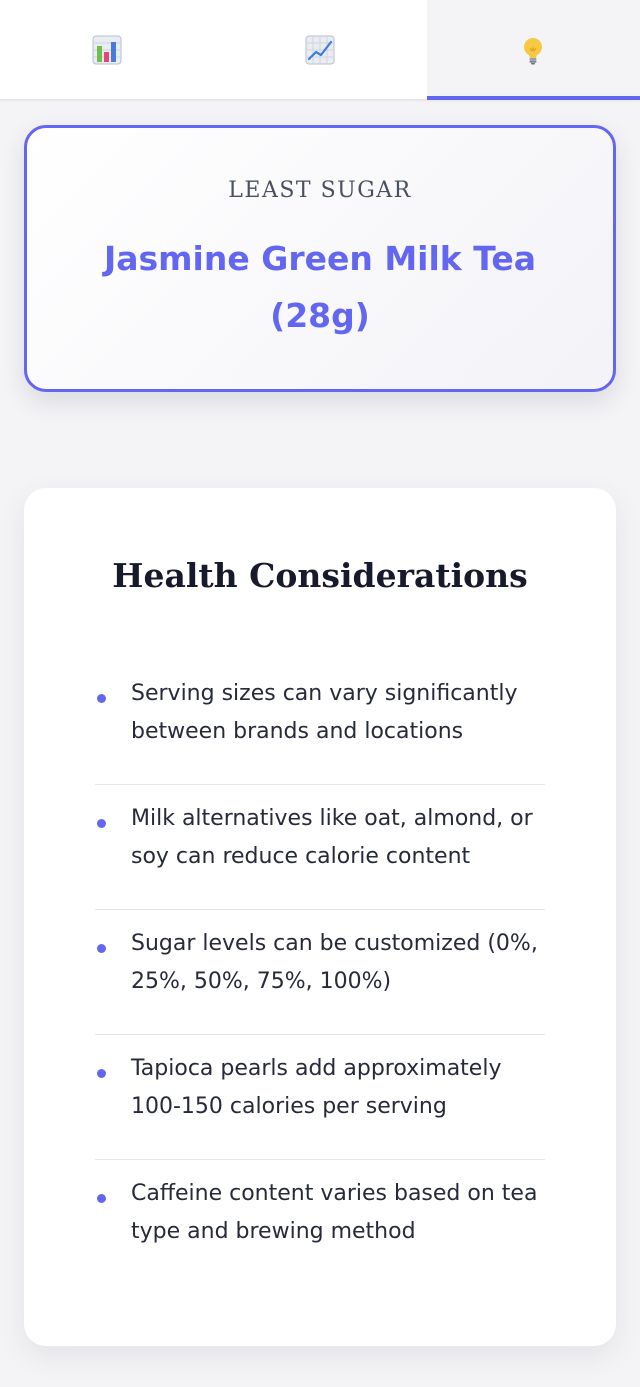  I want to click on bar-chart-icon, so click(107, 50).